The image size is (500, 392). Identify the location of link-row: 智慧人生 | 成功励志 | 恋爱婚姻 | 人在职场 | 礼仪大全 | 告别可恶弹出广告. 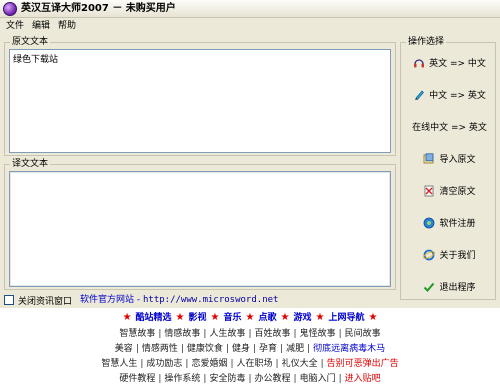
(250, 364).